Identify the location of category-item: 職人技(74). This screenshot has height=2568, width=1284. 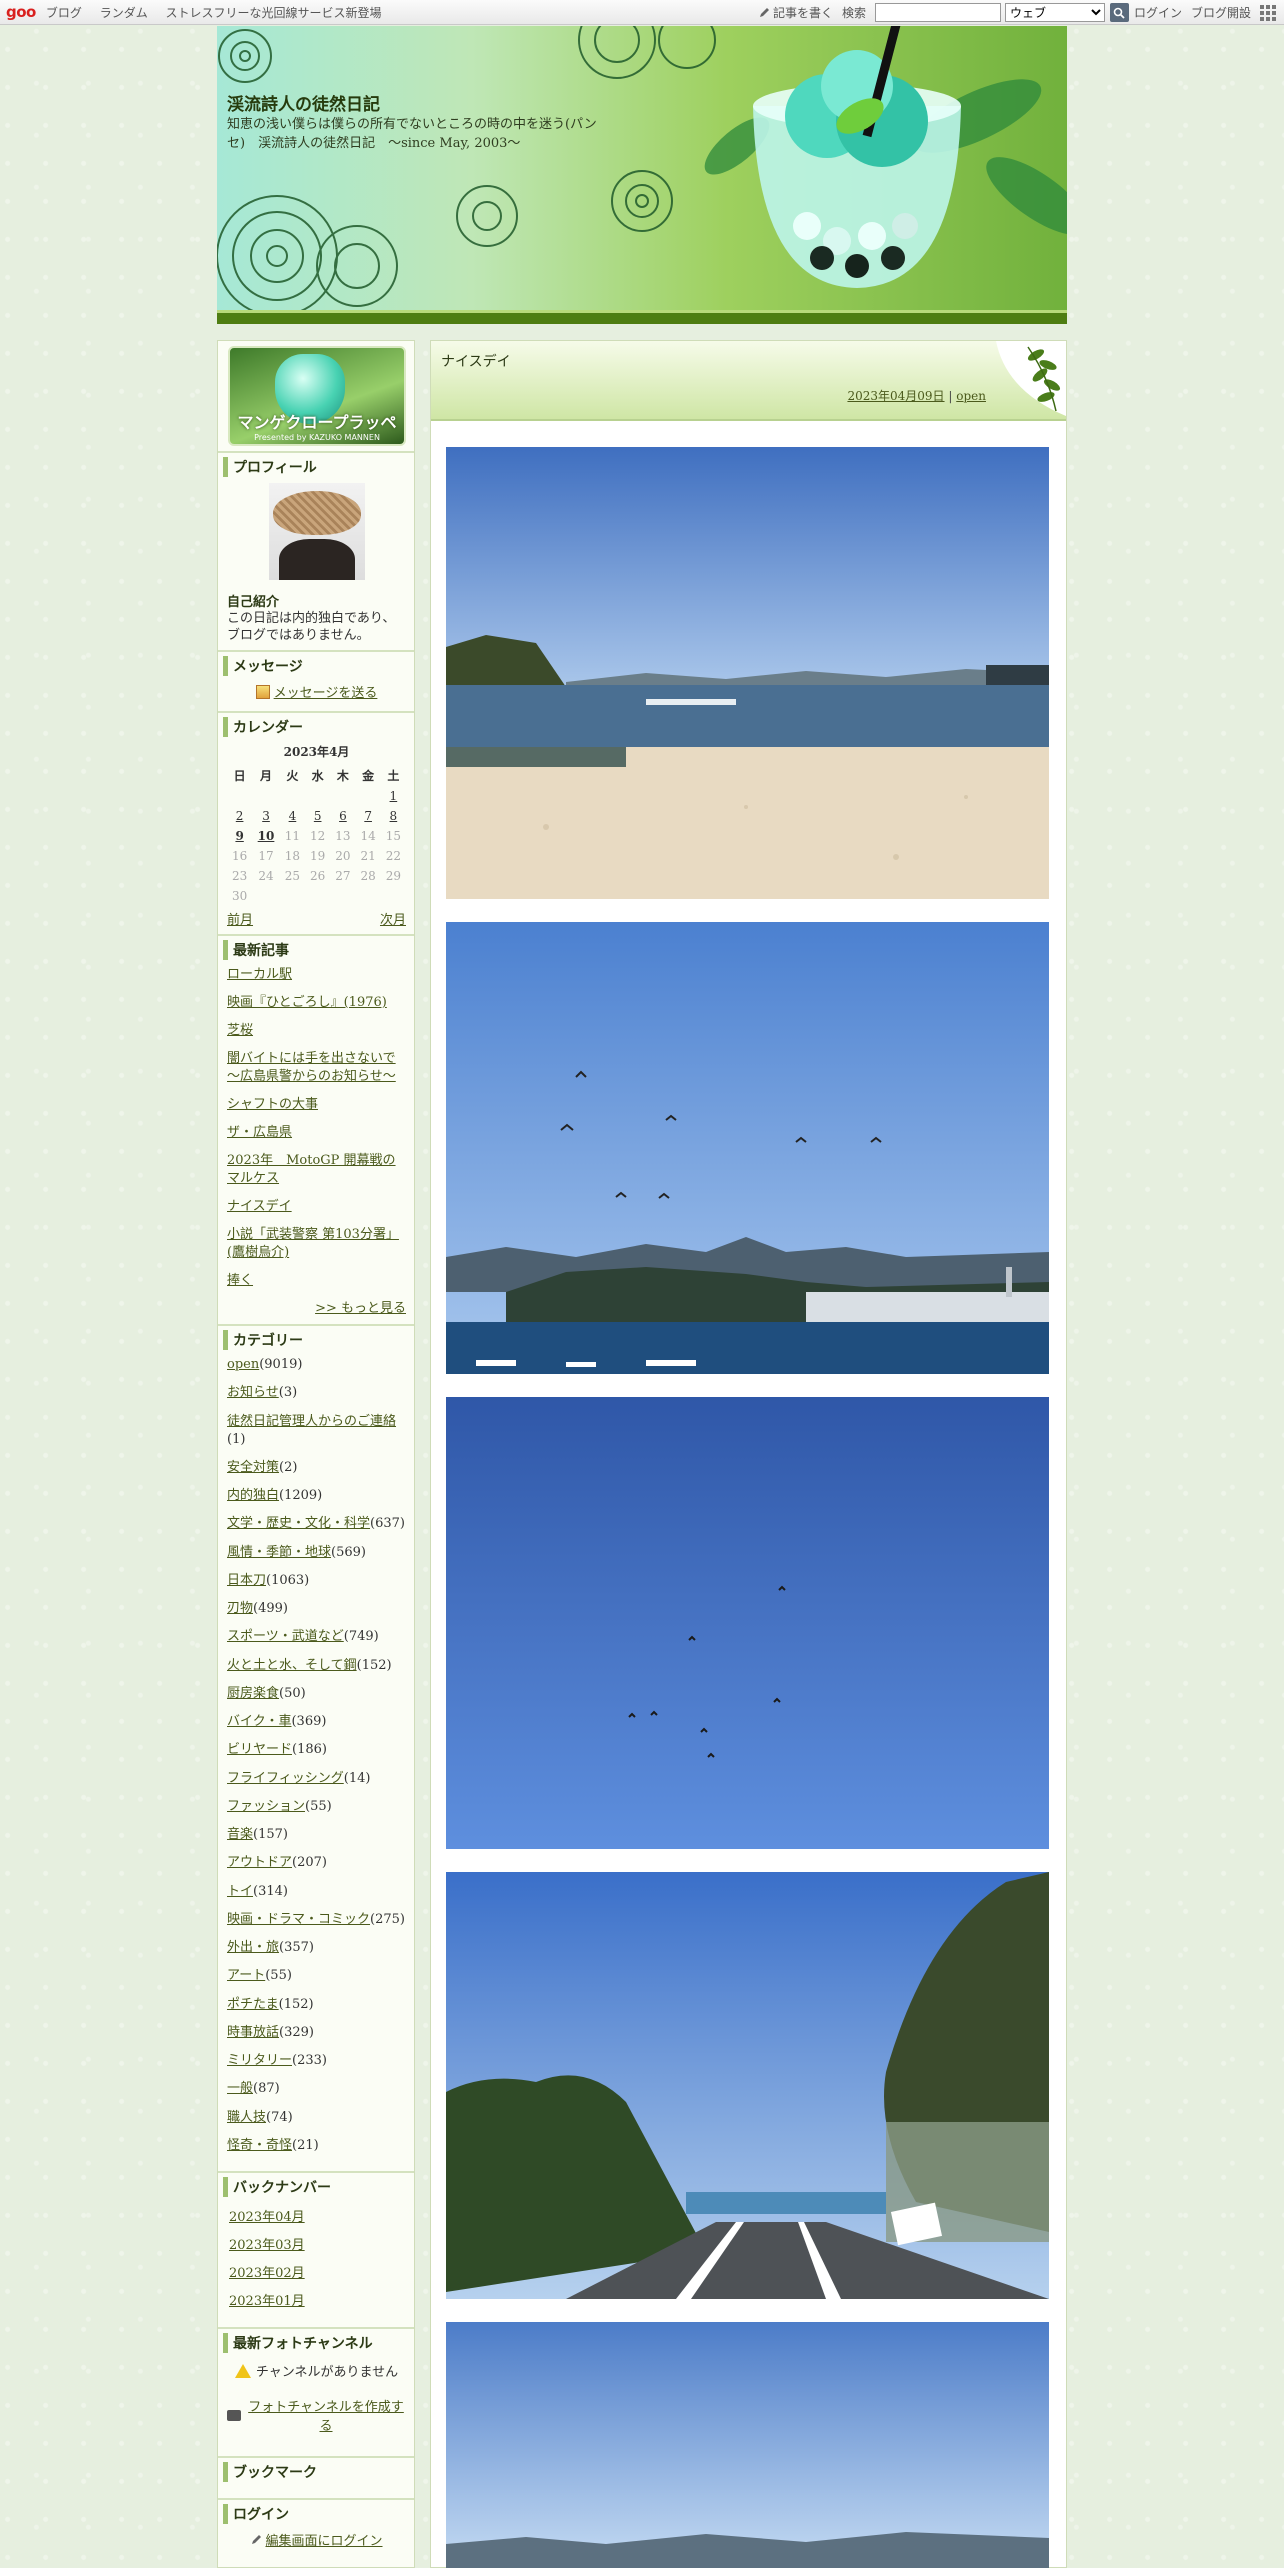
(316, 2118).